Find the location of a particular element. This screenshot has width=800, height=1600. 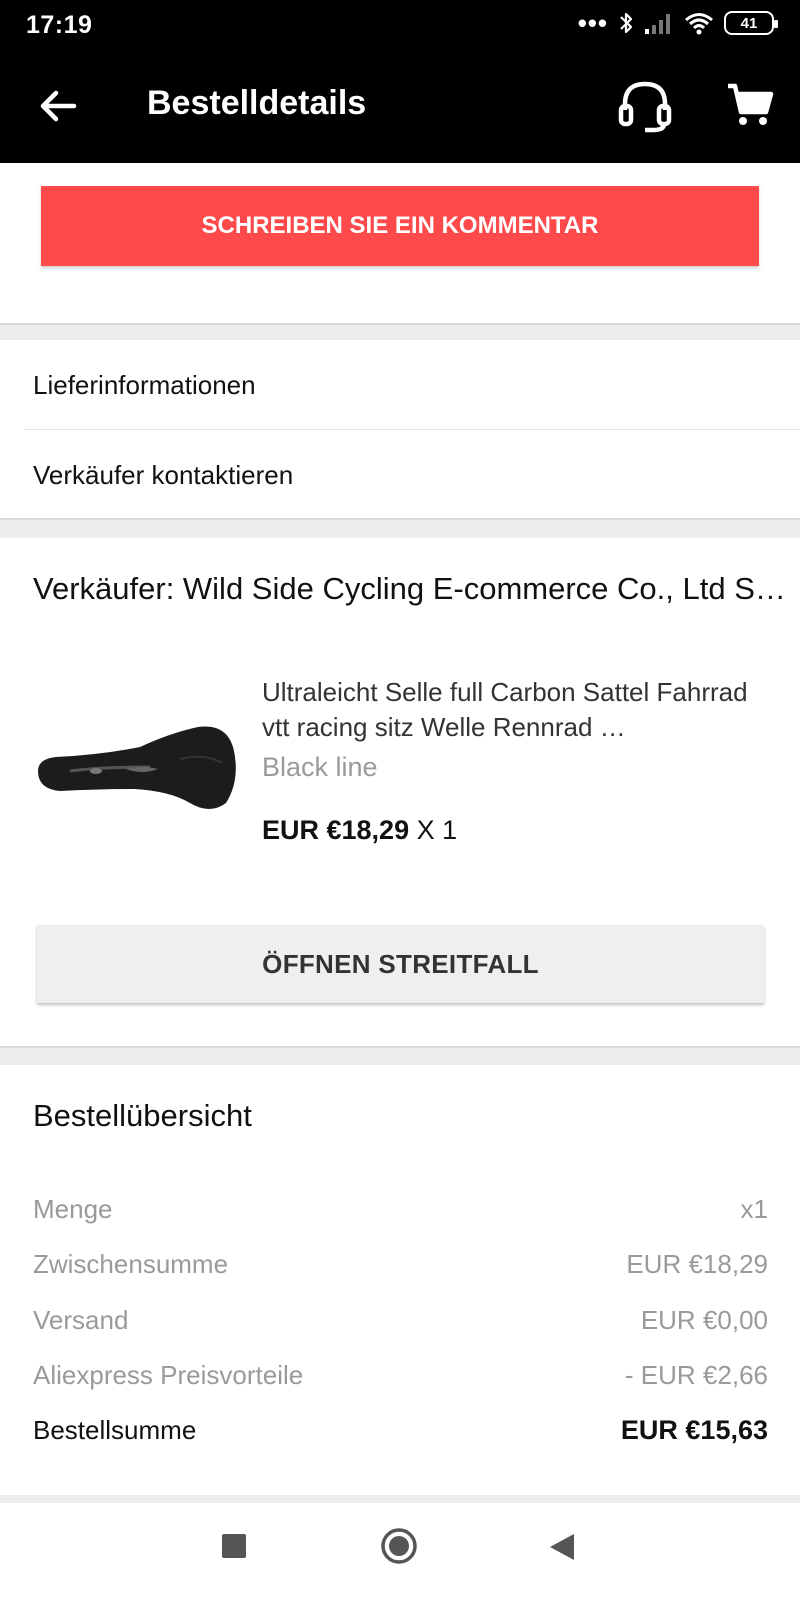

product-price: EUR €18,29 X 1 is located at coordinates (359, 830).